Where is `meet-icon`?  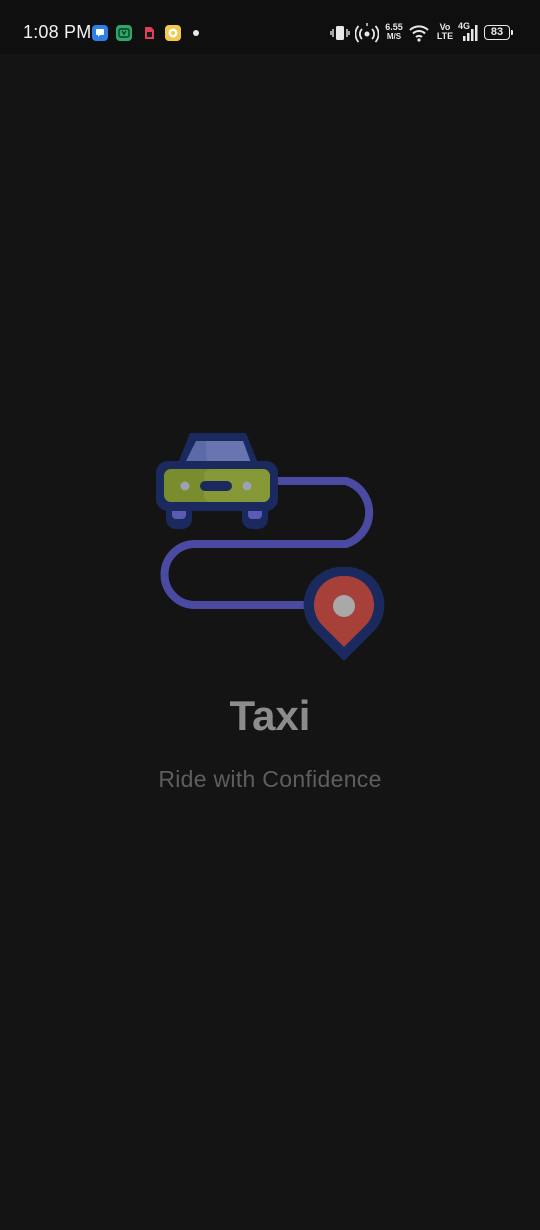 meet-icon is located at coordinates (124, 33).